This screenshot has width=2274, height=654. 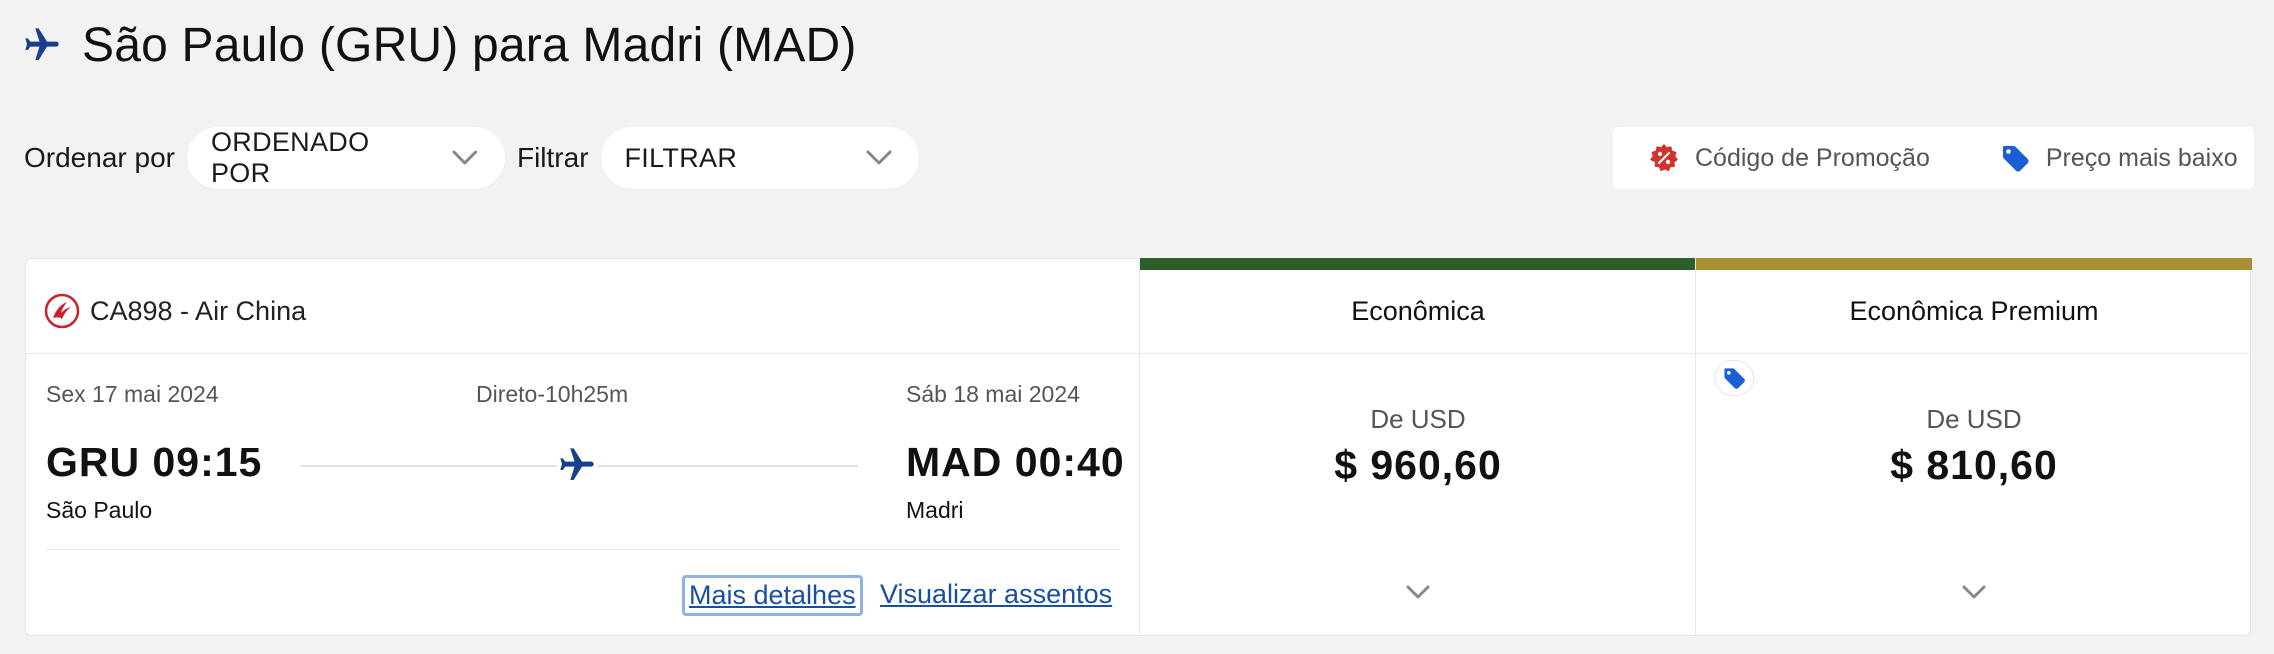 I want to click on fare-price: $ 810,60, so click(x=1974, y=465).